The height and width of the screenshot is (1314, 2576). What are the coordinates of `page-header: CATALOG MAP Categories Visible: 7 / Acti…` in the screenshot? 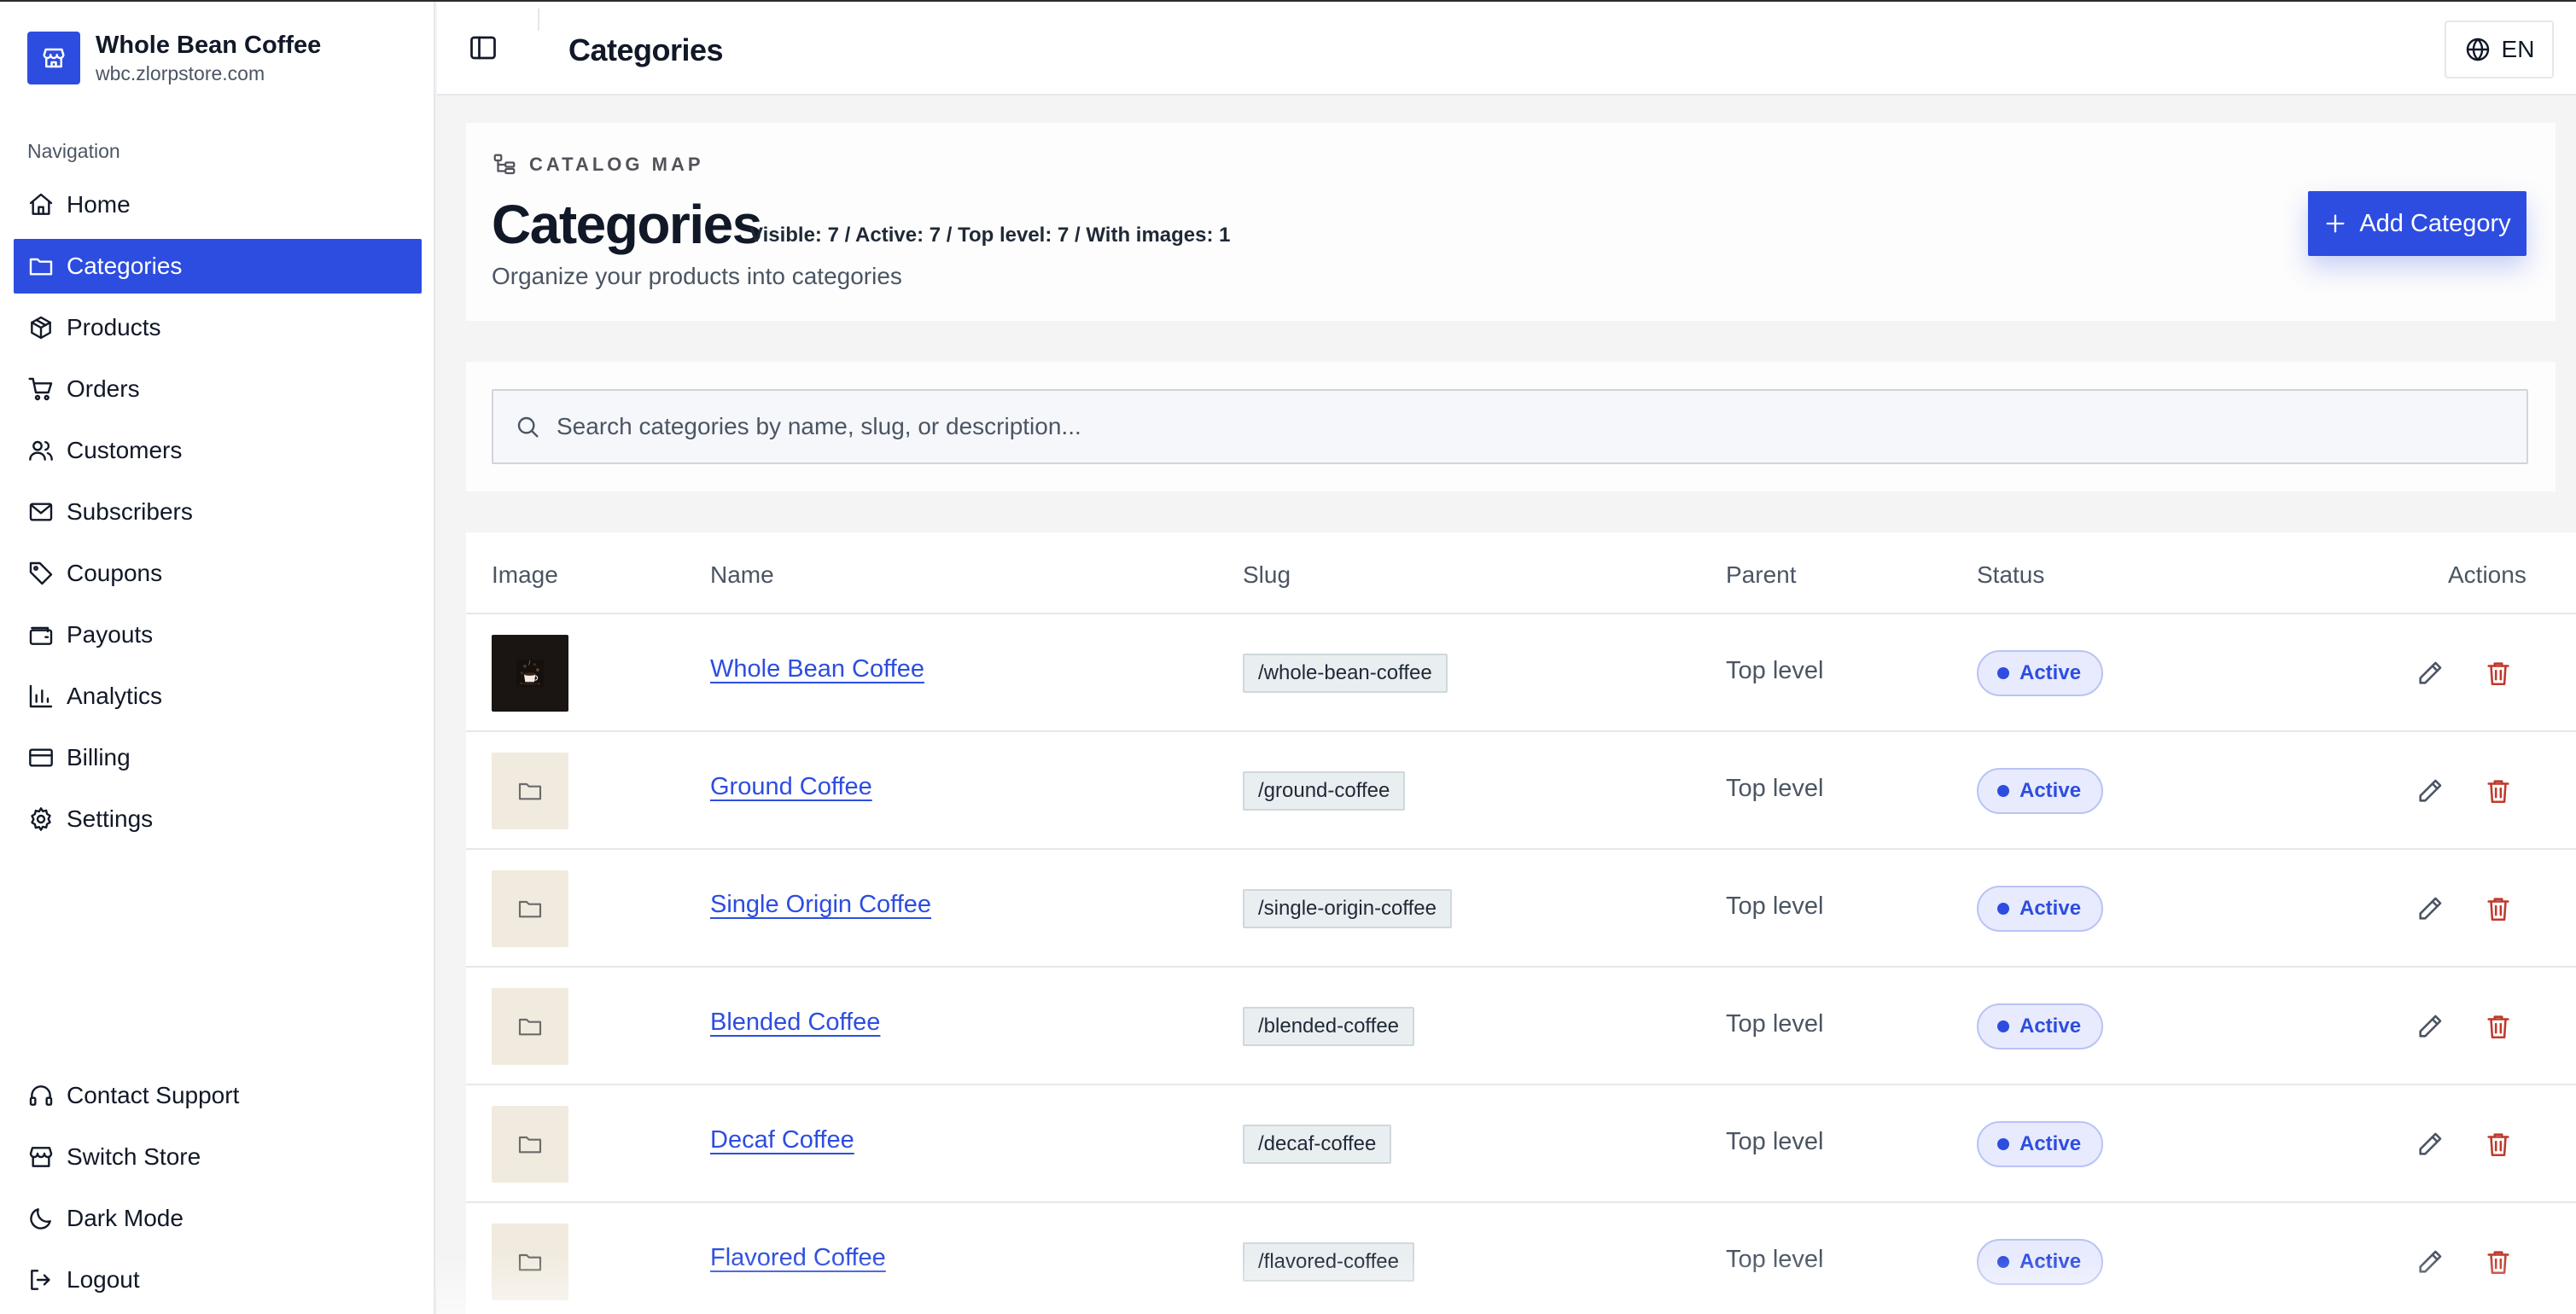 It's located at (1511, 222).